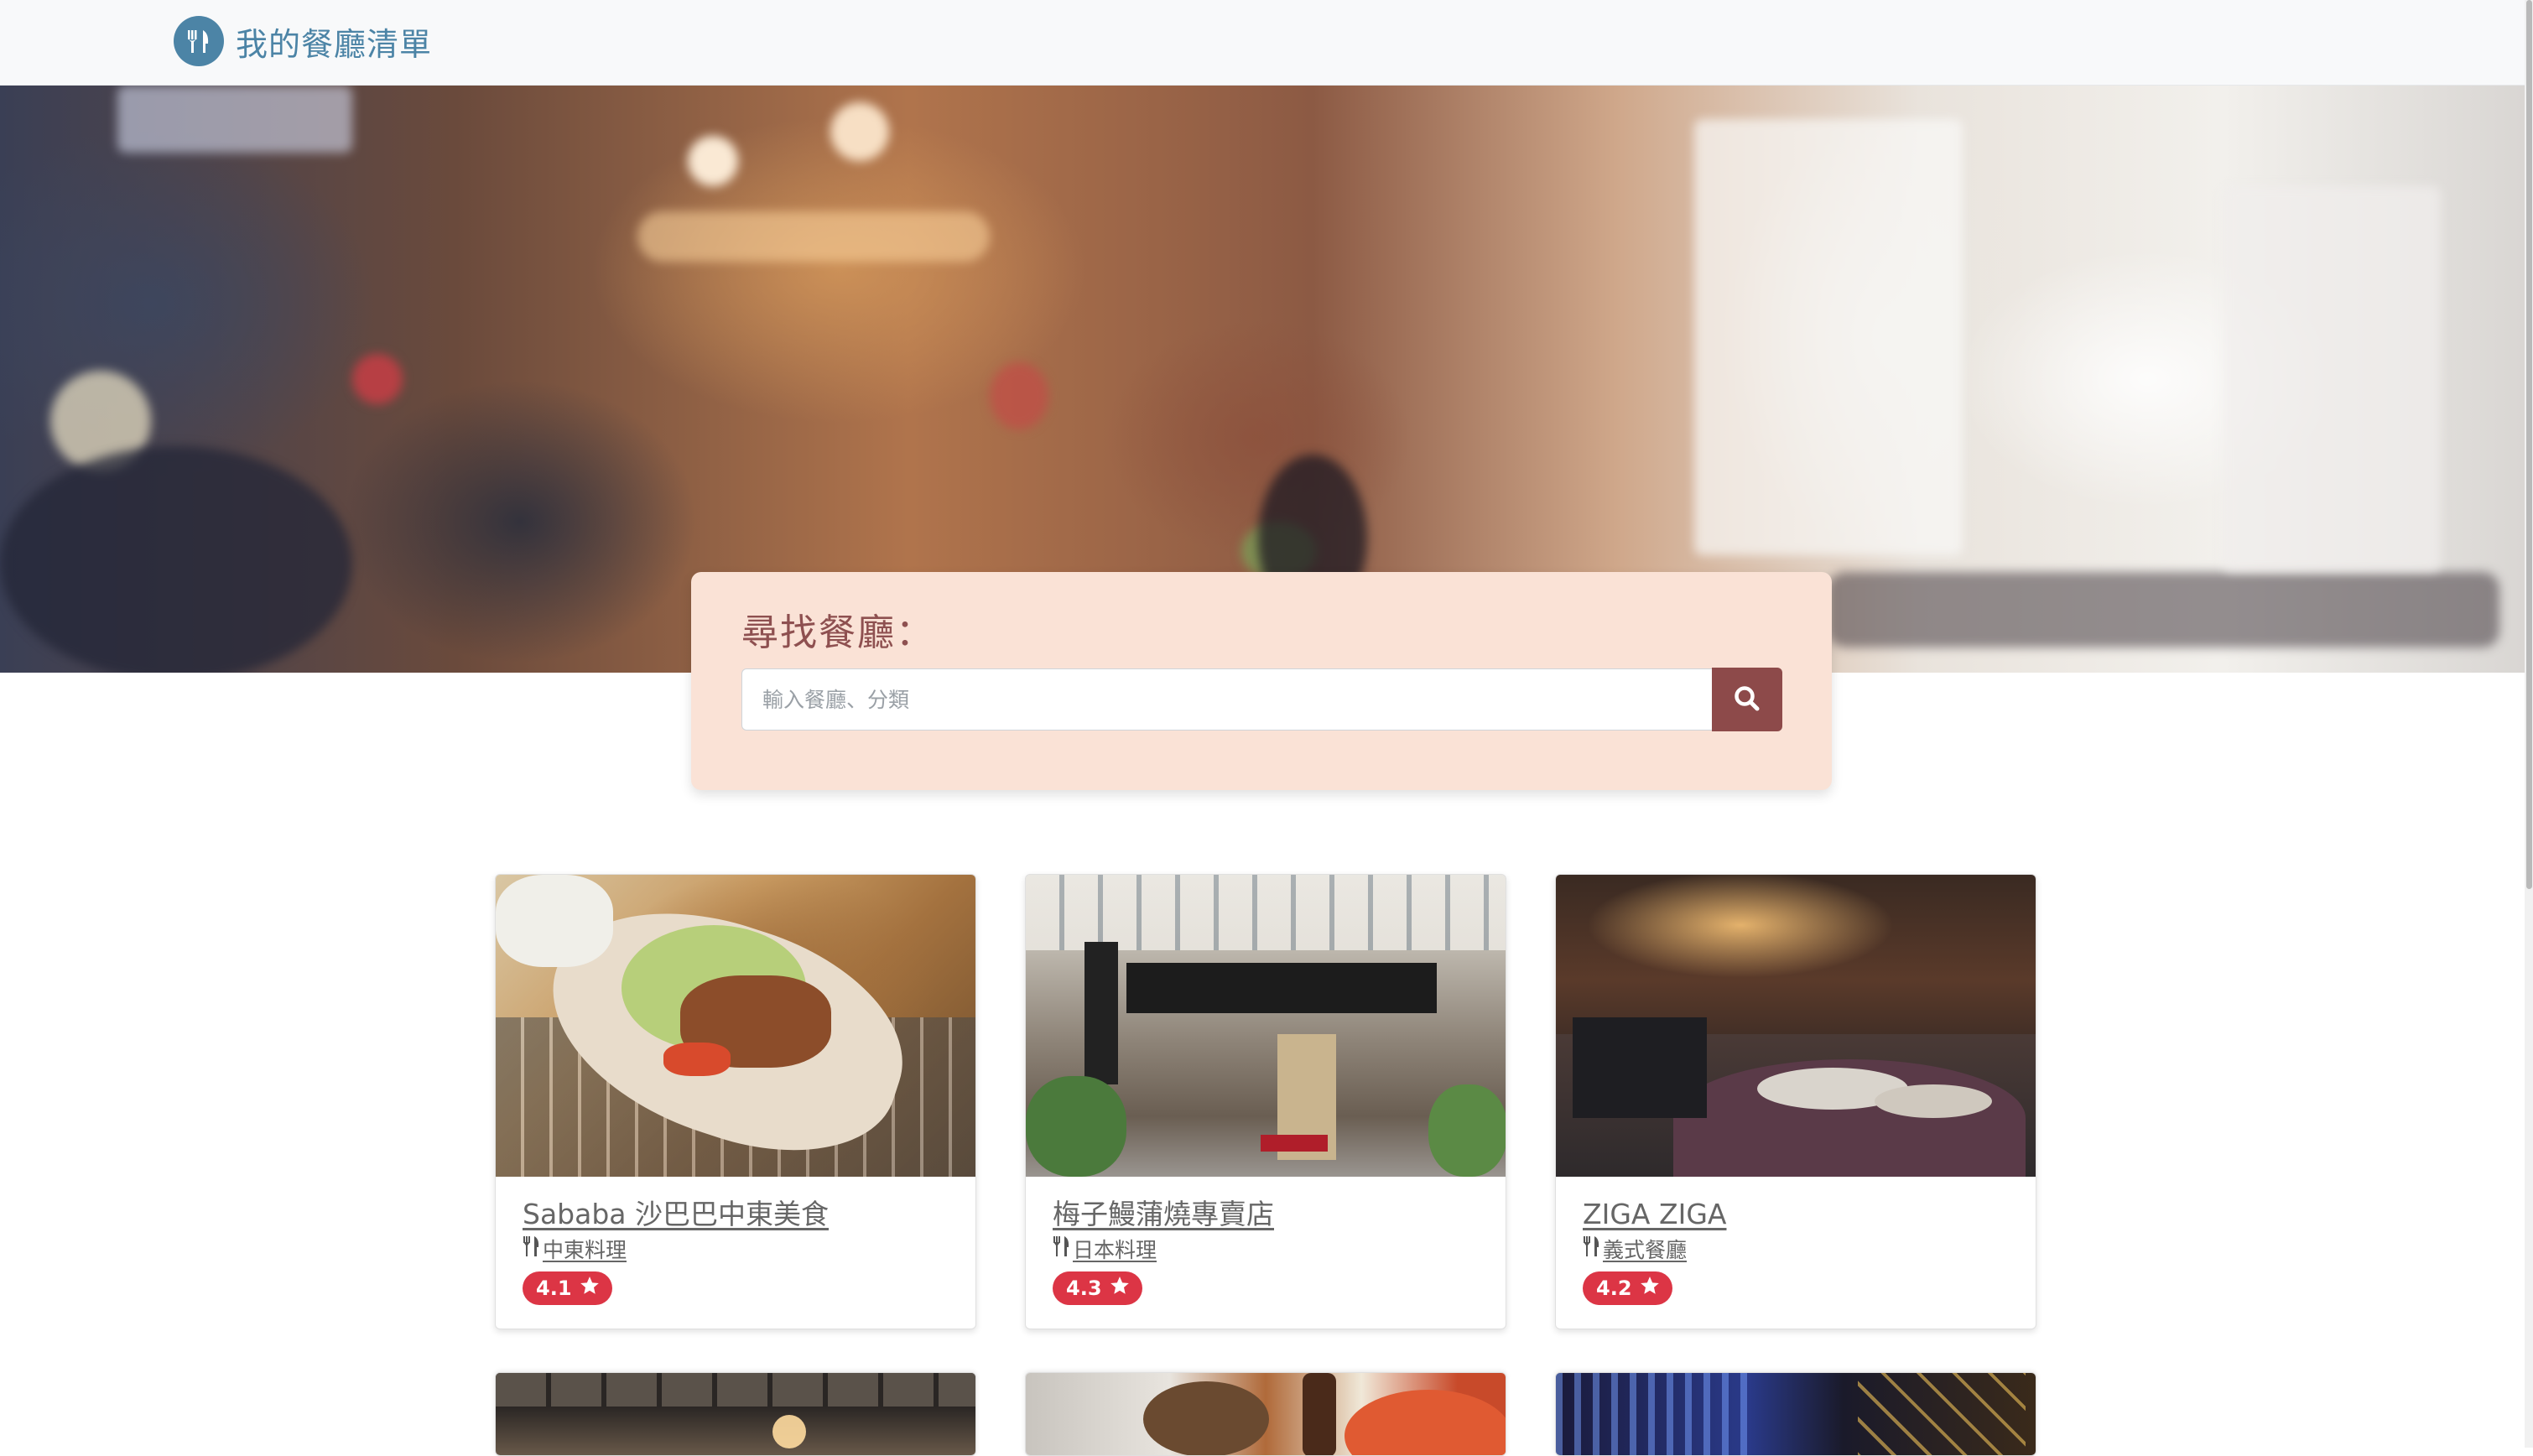  I want to click on search-button, so click(1747, 699).